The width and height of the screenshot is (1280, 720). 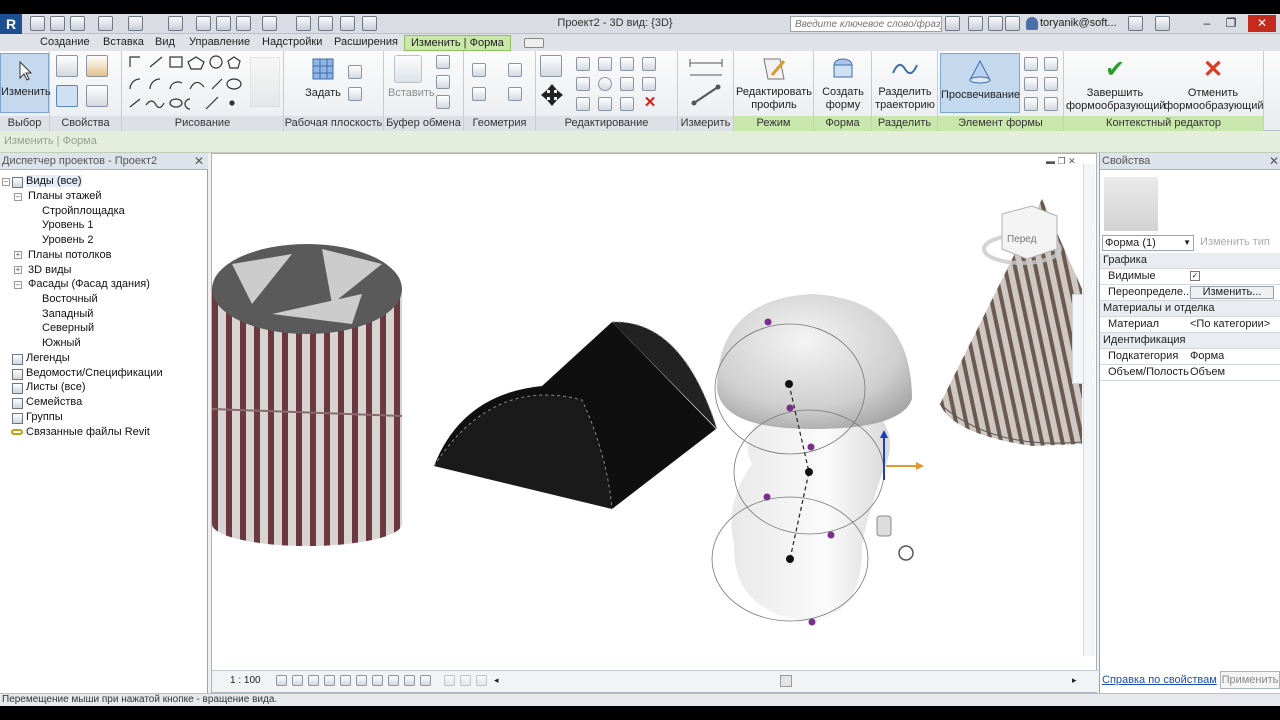 What do you see at coordinates (1089, 410) in the screenshot?
I see `vertical-scrollbar` at bounding box center [1089, 410].